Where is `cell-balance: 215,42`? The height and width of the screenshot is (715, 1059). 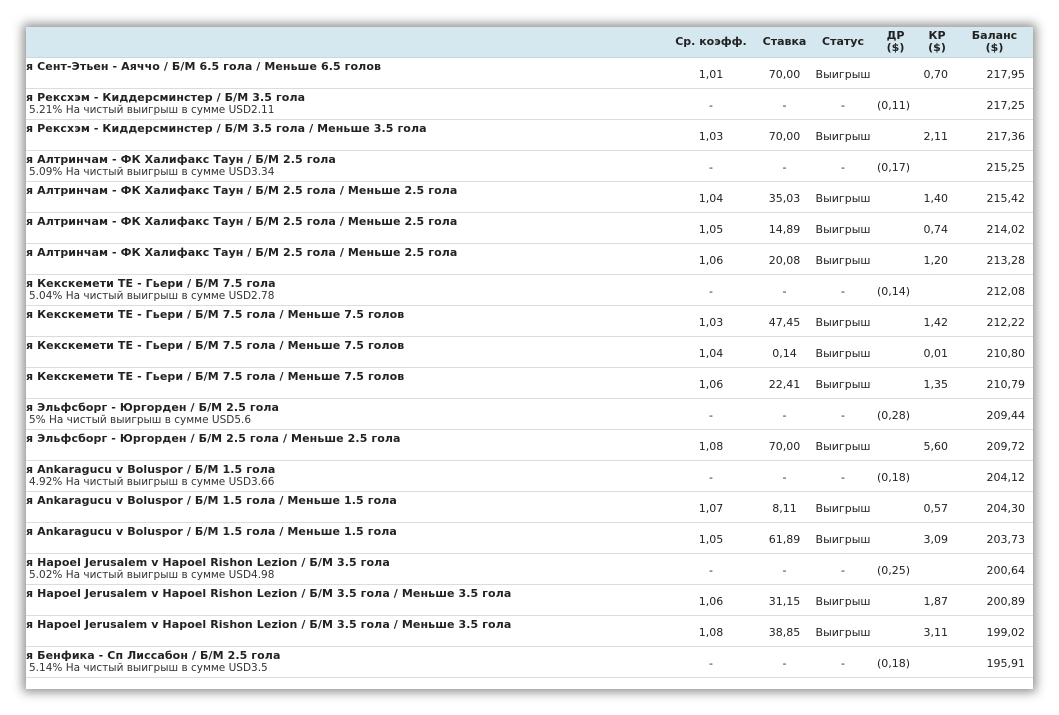
cell-balance: 215,42 is located at coordinates (994, 197).